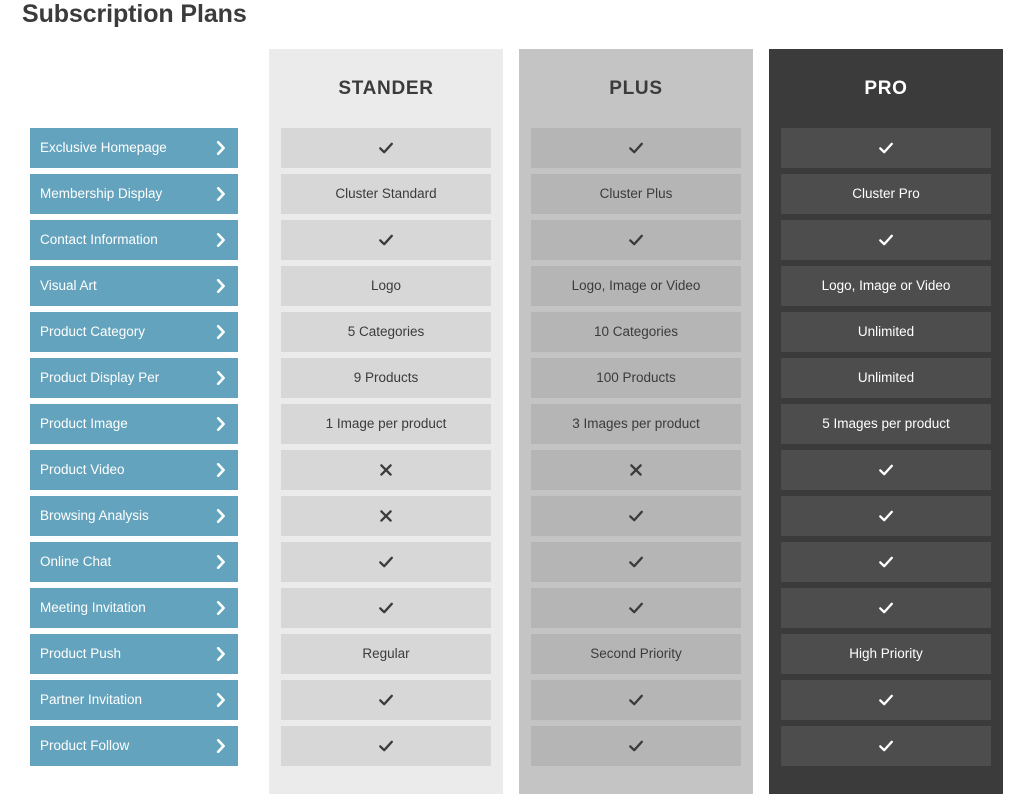 This screenshot has height=812, width=1024. I want to click on plan-cell: Unlimited, so click(886, 378).